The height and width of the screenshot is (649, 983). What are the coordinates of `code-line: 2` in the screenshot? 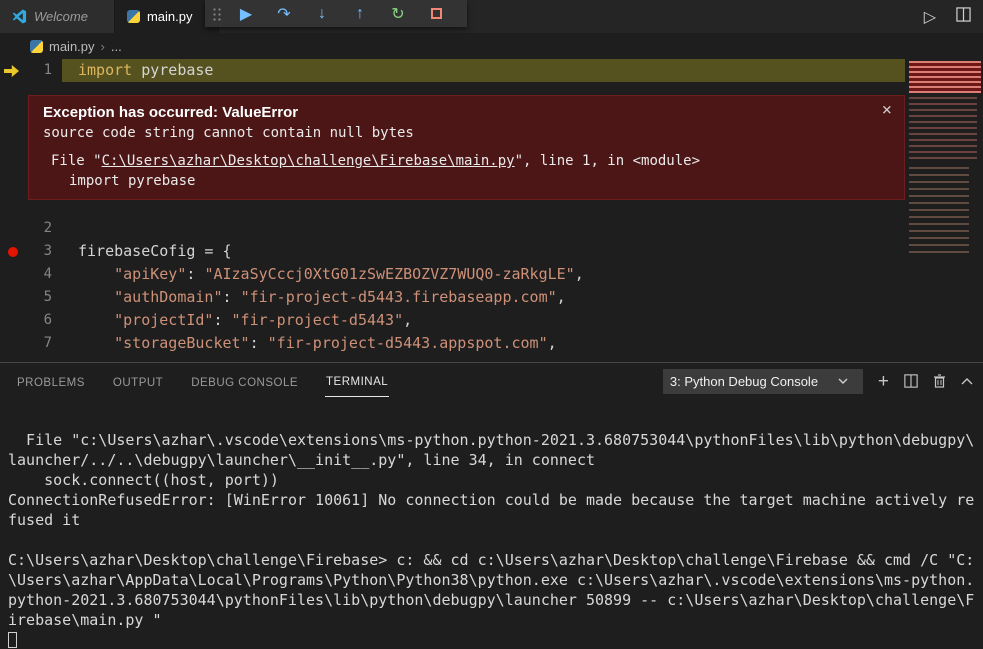 It's located at (452, 228).